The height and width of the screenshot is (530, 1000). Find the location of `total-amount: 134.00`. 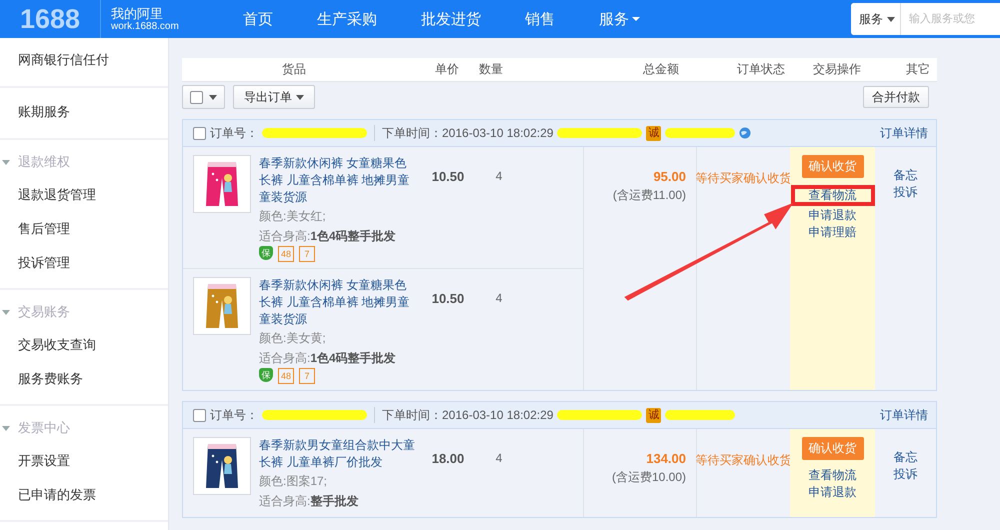

total-amount: 134.00 is located at coordinates (666, 458).